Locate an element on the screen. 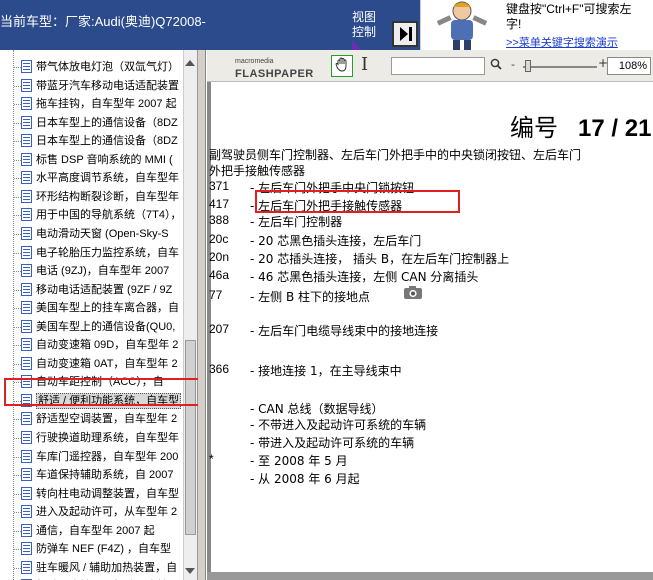  tree-item: 电子轮胎压力监控系统，自车 is located at coordinates (99, 253).